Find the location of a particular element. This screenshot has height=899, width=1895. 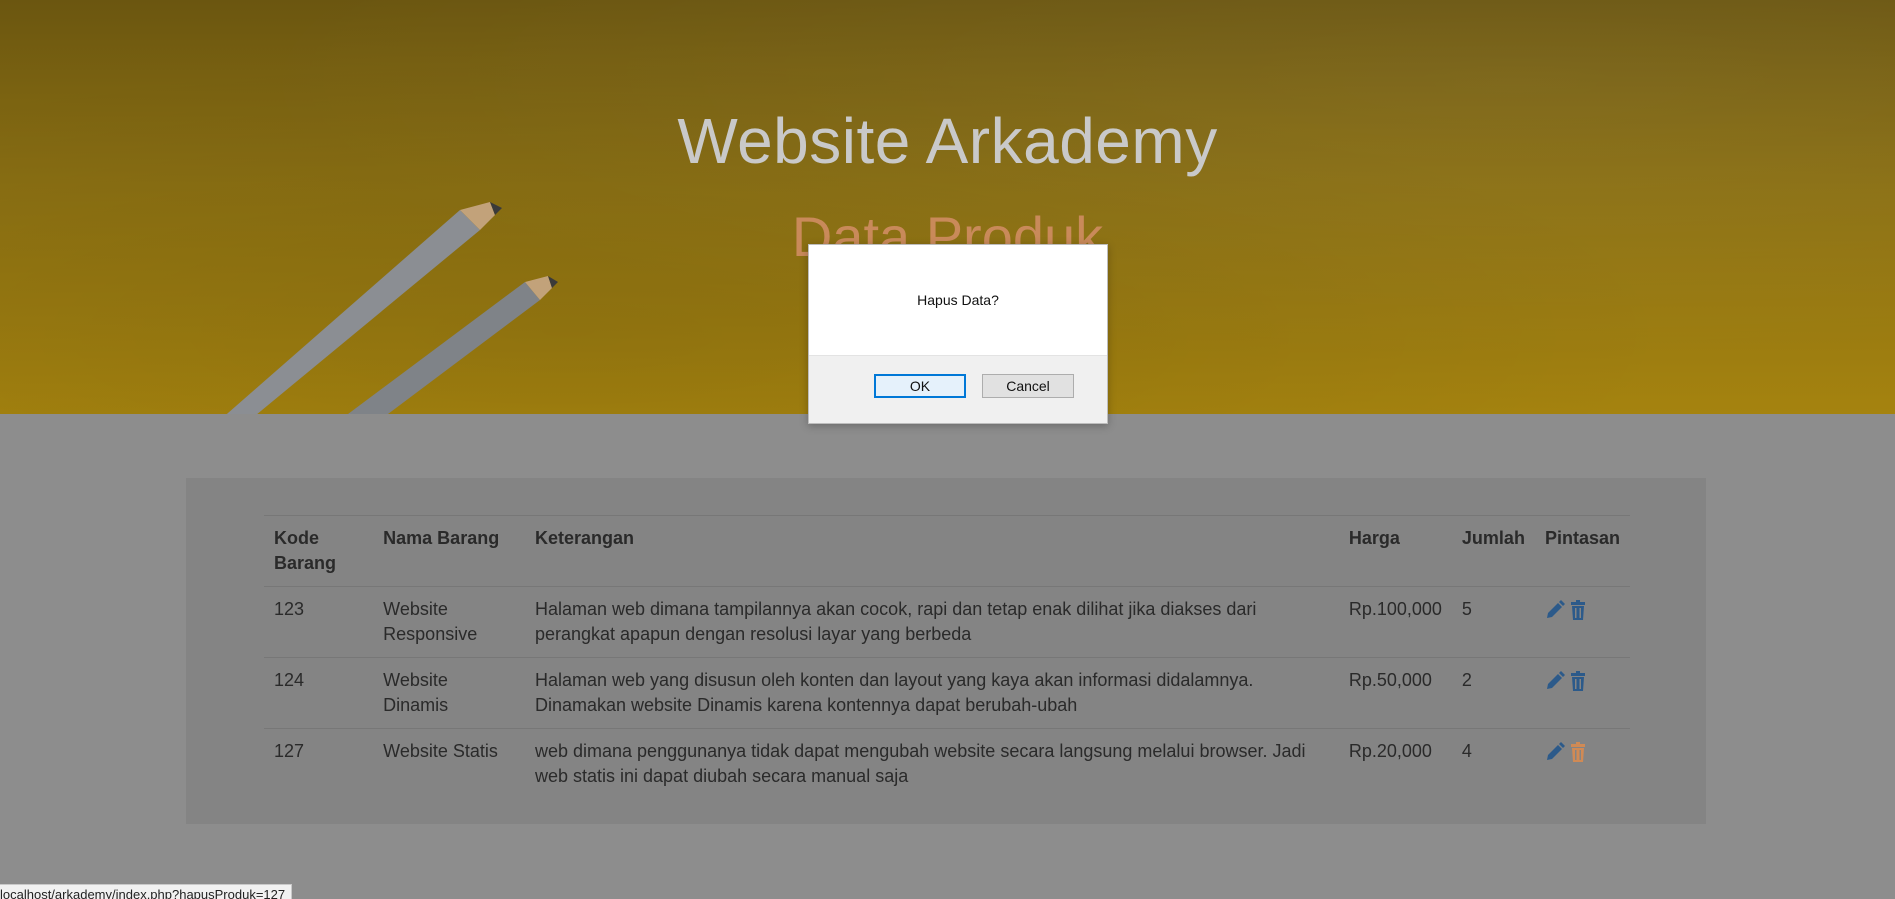

cell-jumlah: 2 is located at coordinates (1493, 693).